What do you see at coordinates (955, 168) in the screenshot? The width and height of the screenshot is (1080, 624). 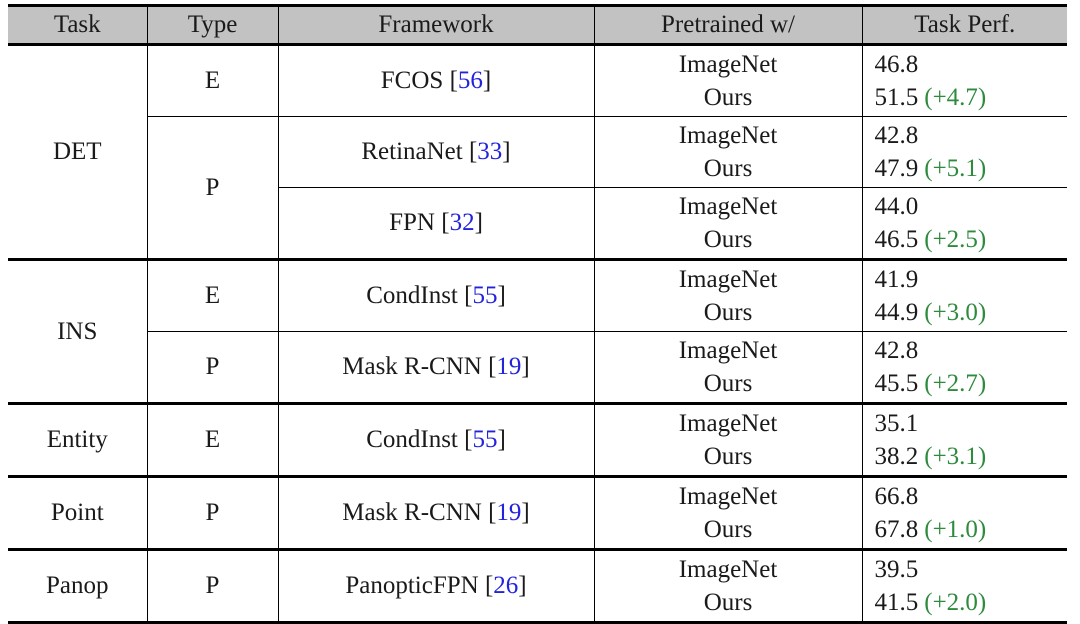 I see `perf-gain-value: (+5.1)` at bounding box center [955, 168].